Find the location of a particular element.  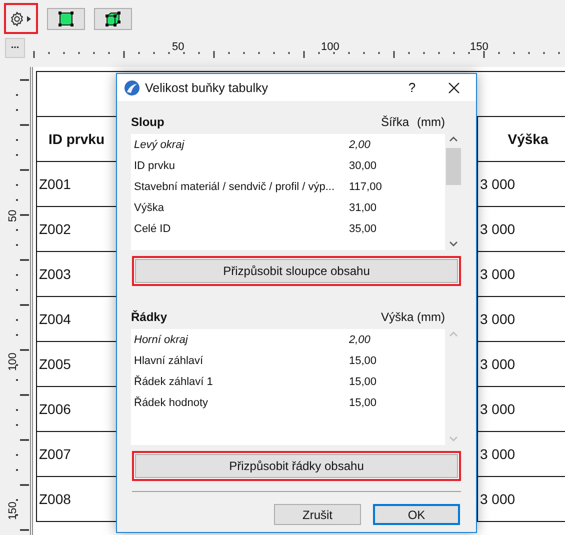

list-item: Levý okraj 2,00 is located at coordinates (288, 144).